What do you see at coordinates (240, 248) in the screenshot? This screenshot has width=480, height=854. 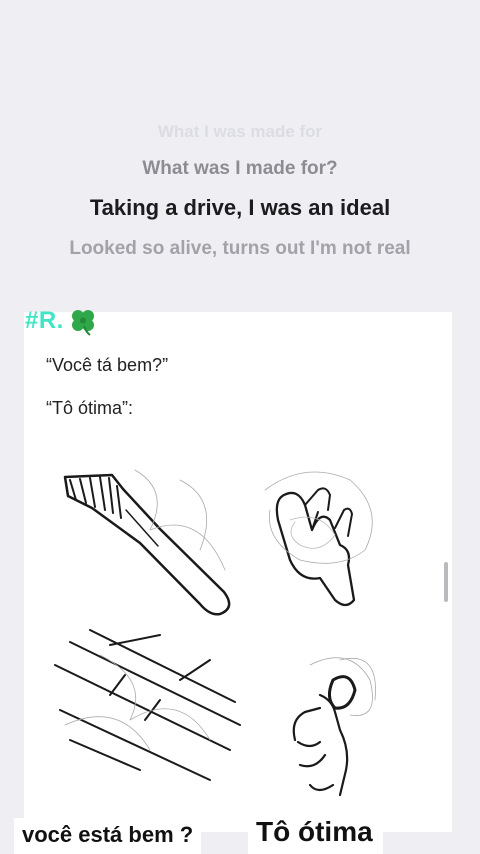 I see `lyric-line-next: Looked so alive, turns out I'm not real` at bounding box center [240, 248].